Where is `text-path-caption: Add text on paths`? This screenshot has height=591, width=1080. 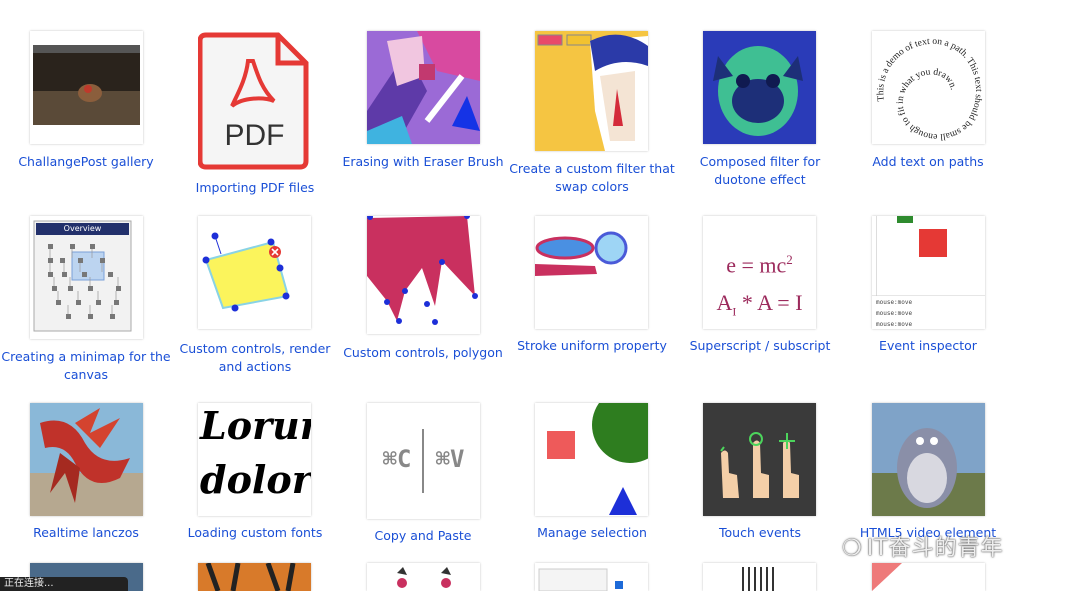 text-path-caption: Add text on paths is located at coordinates (928, 162).